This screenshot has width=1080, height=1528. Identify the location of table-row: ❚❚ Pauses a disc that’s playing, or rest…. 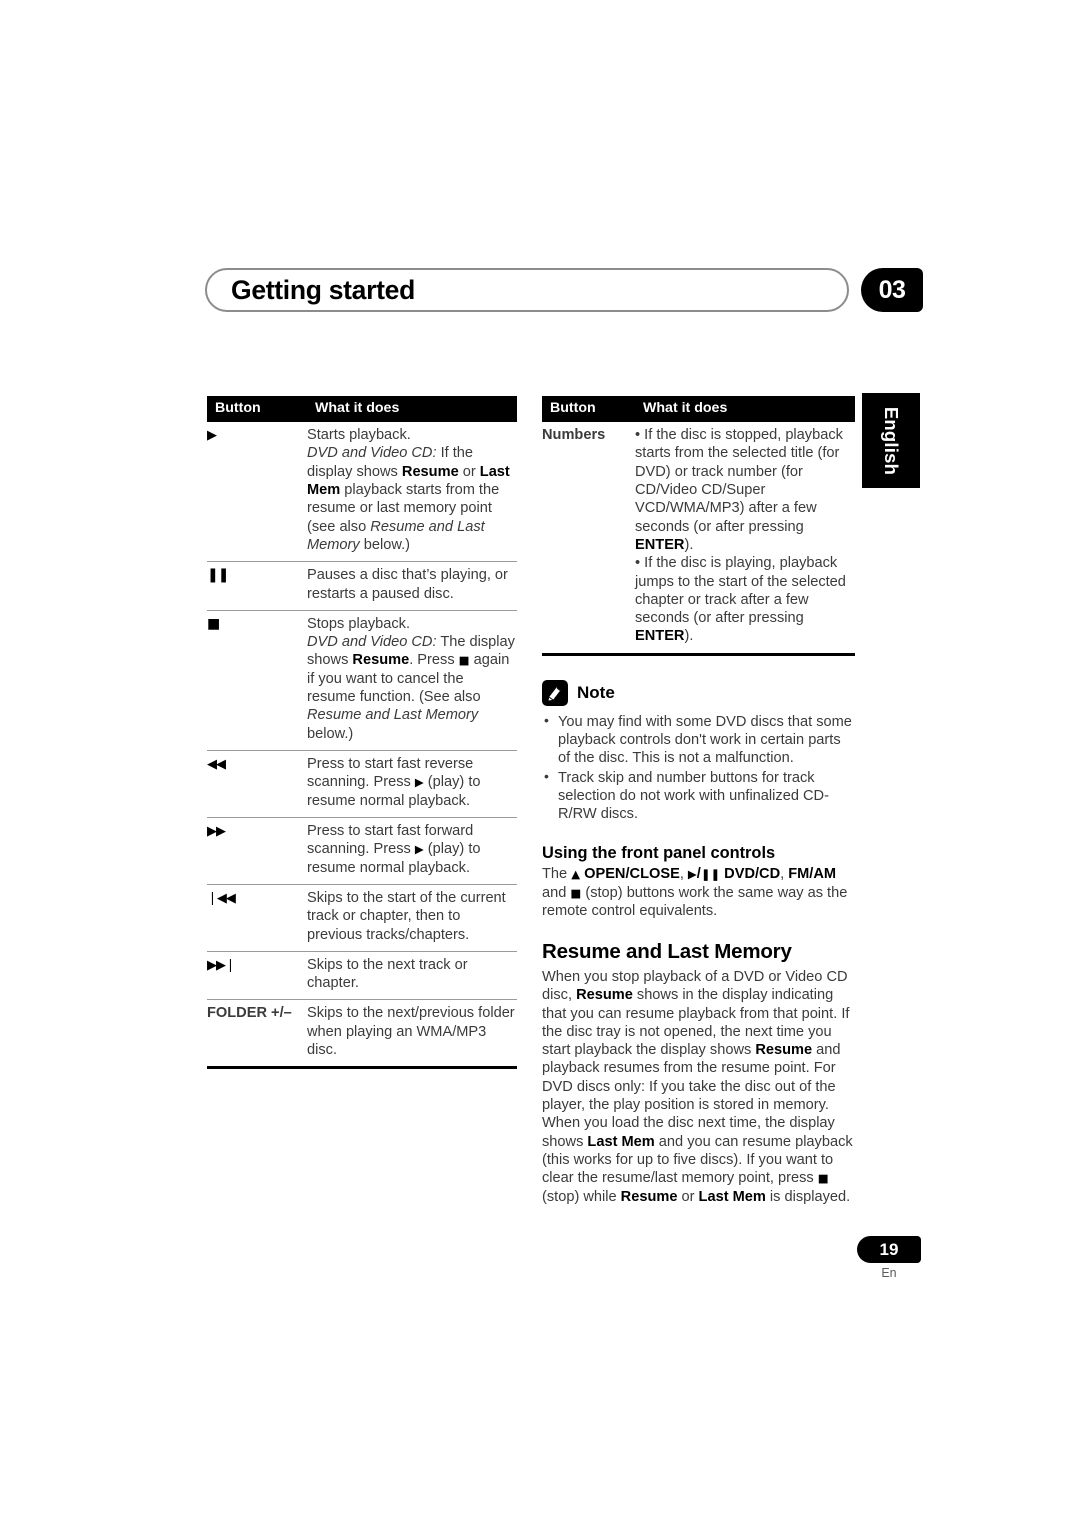
(362, 586).